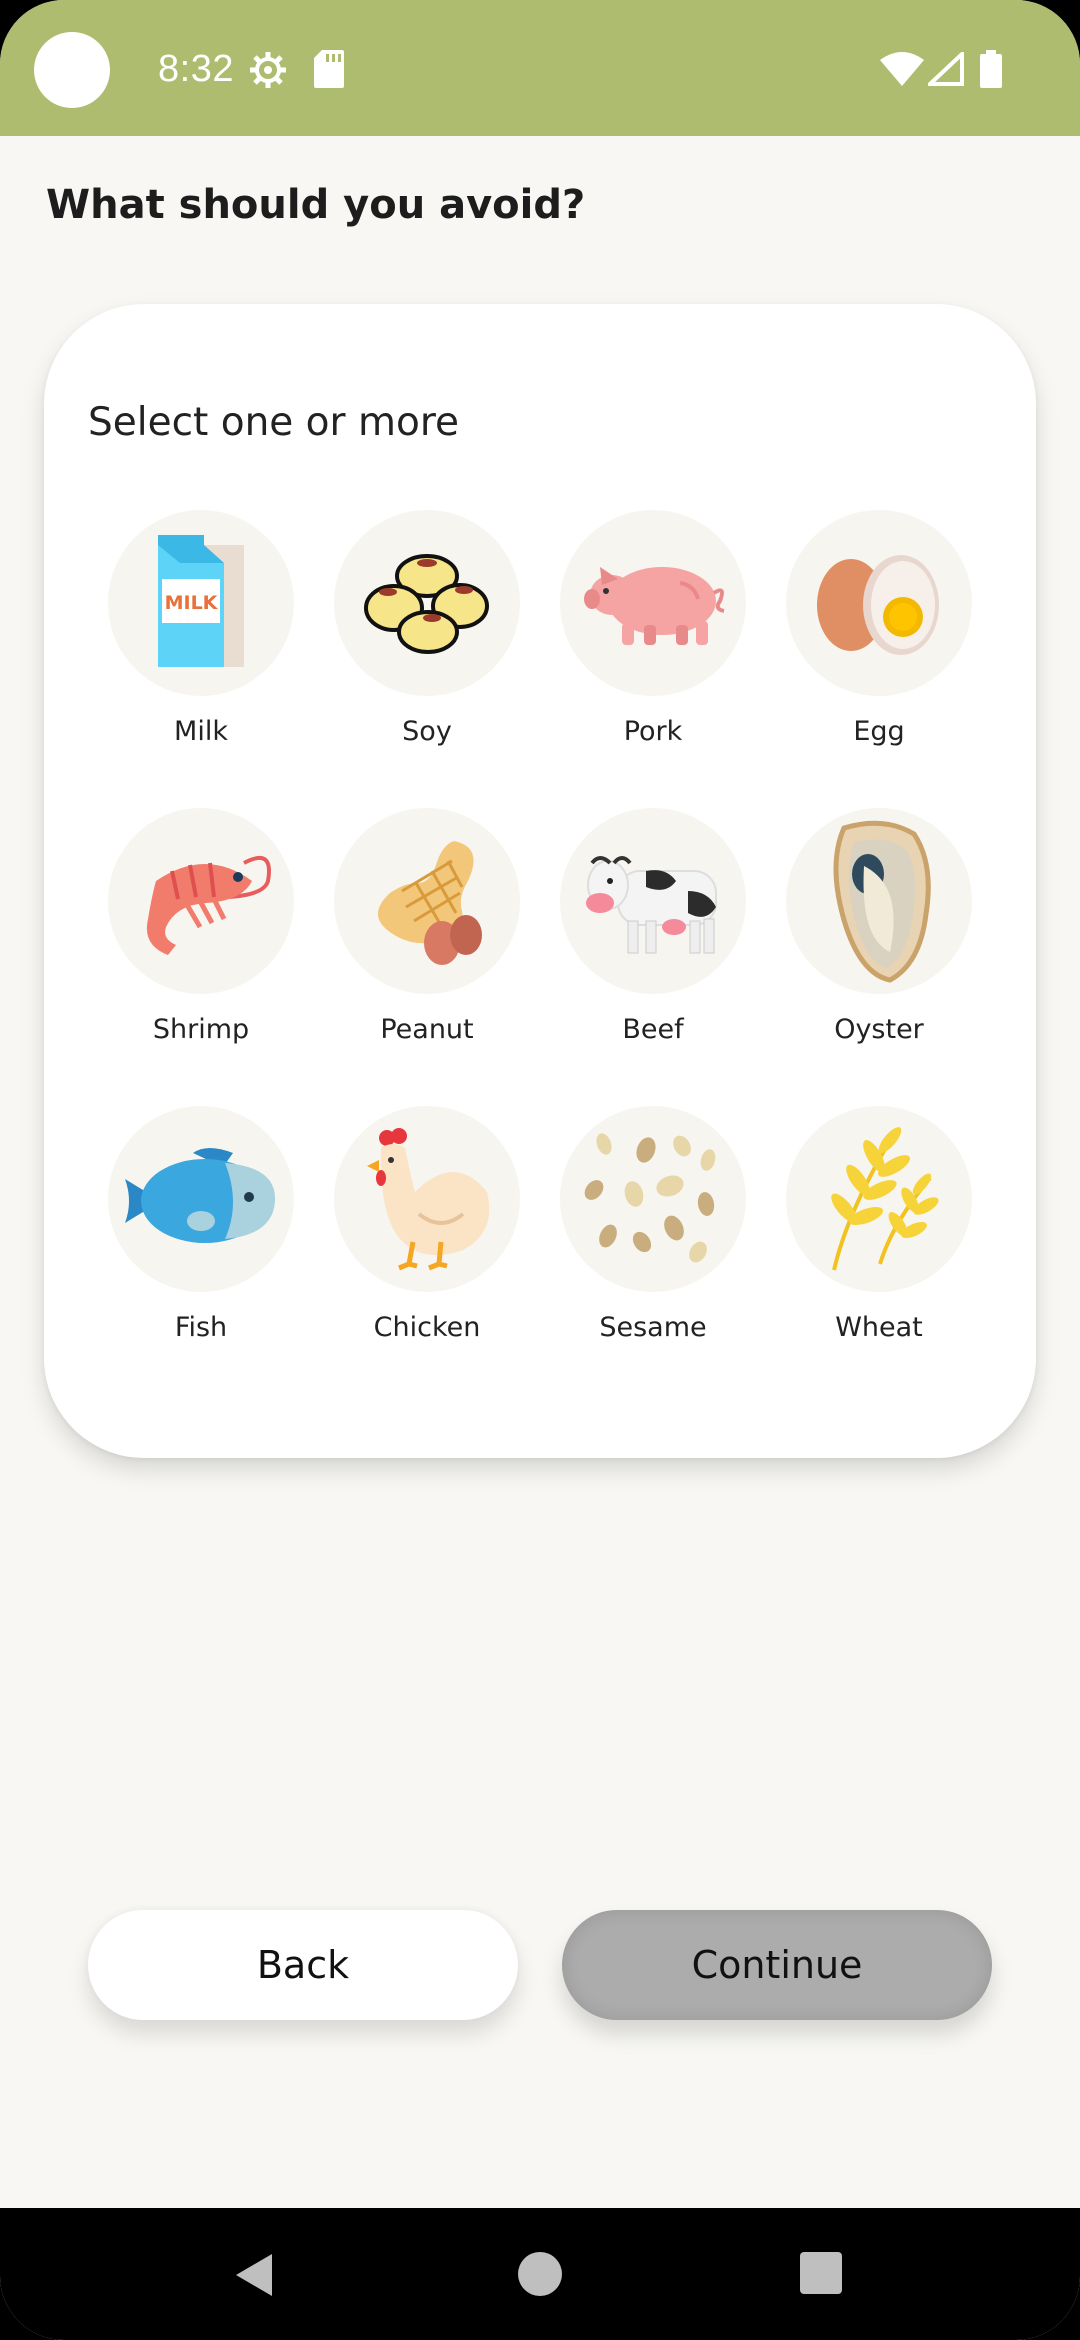 This screenshot has height=2340, width=1080. Describe the element at coordinates (991, 69) in the screenshot. I see `battery-icon` at that location.